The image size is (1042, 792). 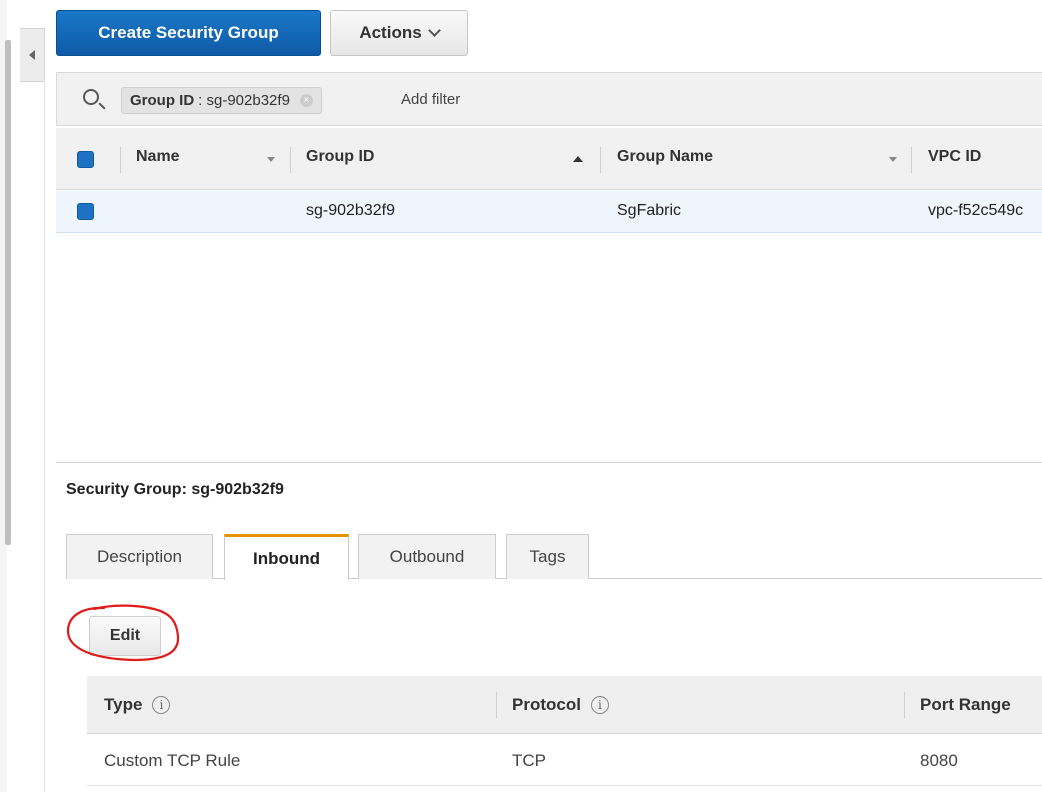 I want to click on panel-divider, so click(x=44, y=436).